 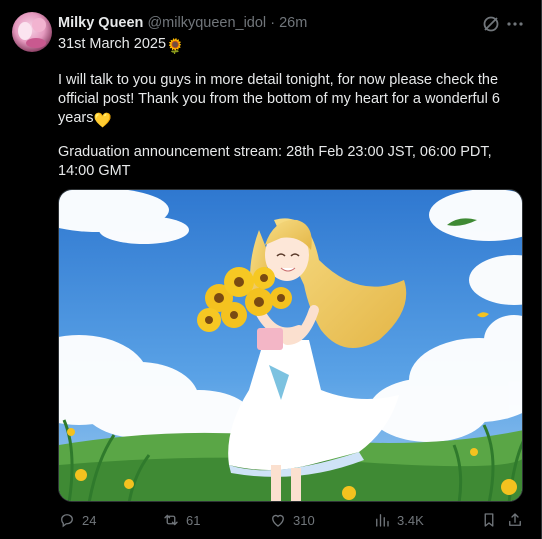 I want to click on grok-icon, so click(x=491, y=24).